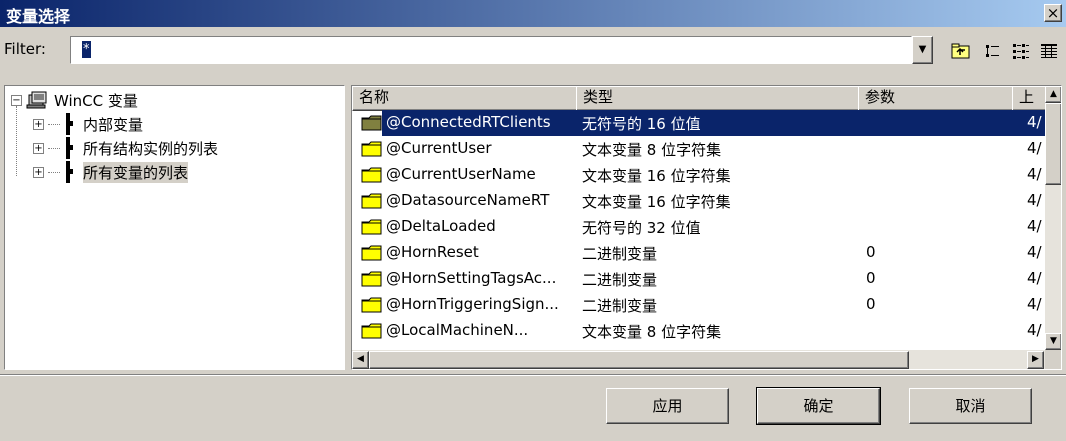 Image resolution: width=1066 pixels, height=441 pixels. I want to click on column-header-parameter: 参数, so click(939, 98).